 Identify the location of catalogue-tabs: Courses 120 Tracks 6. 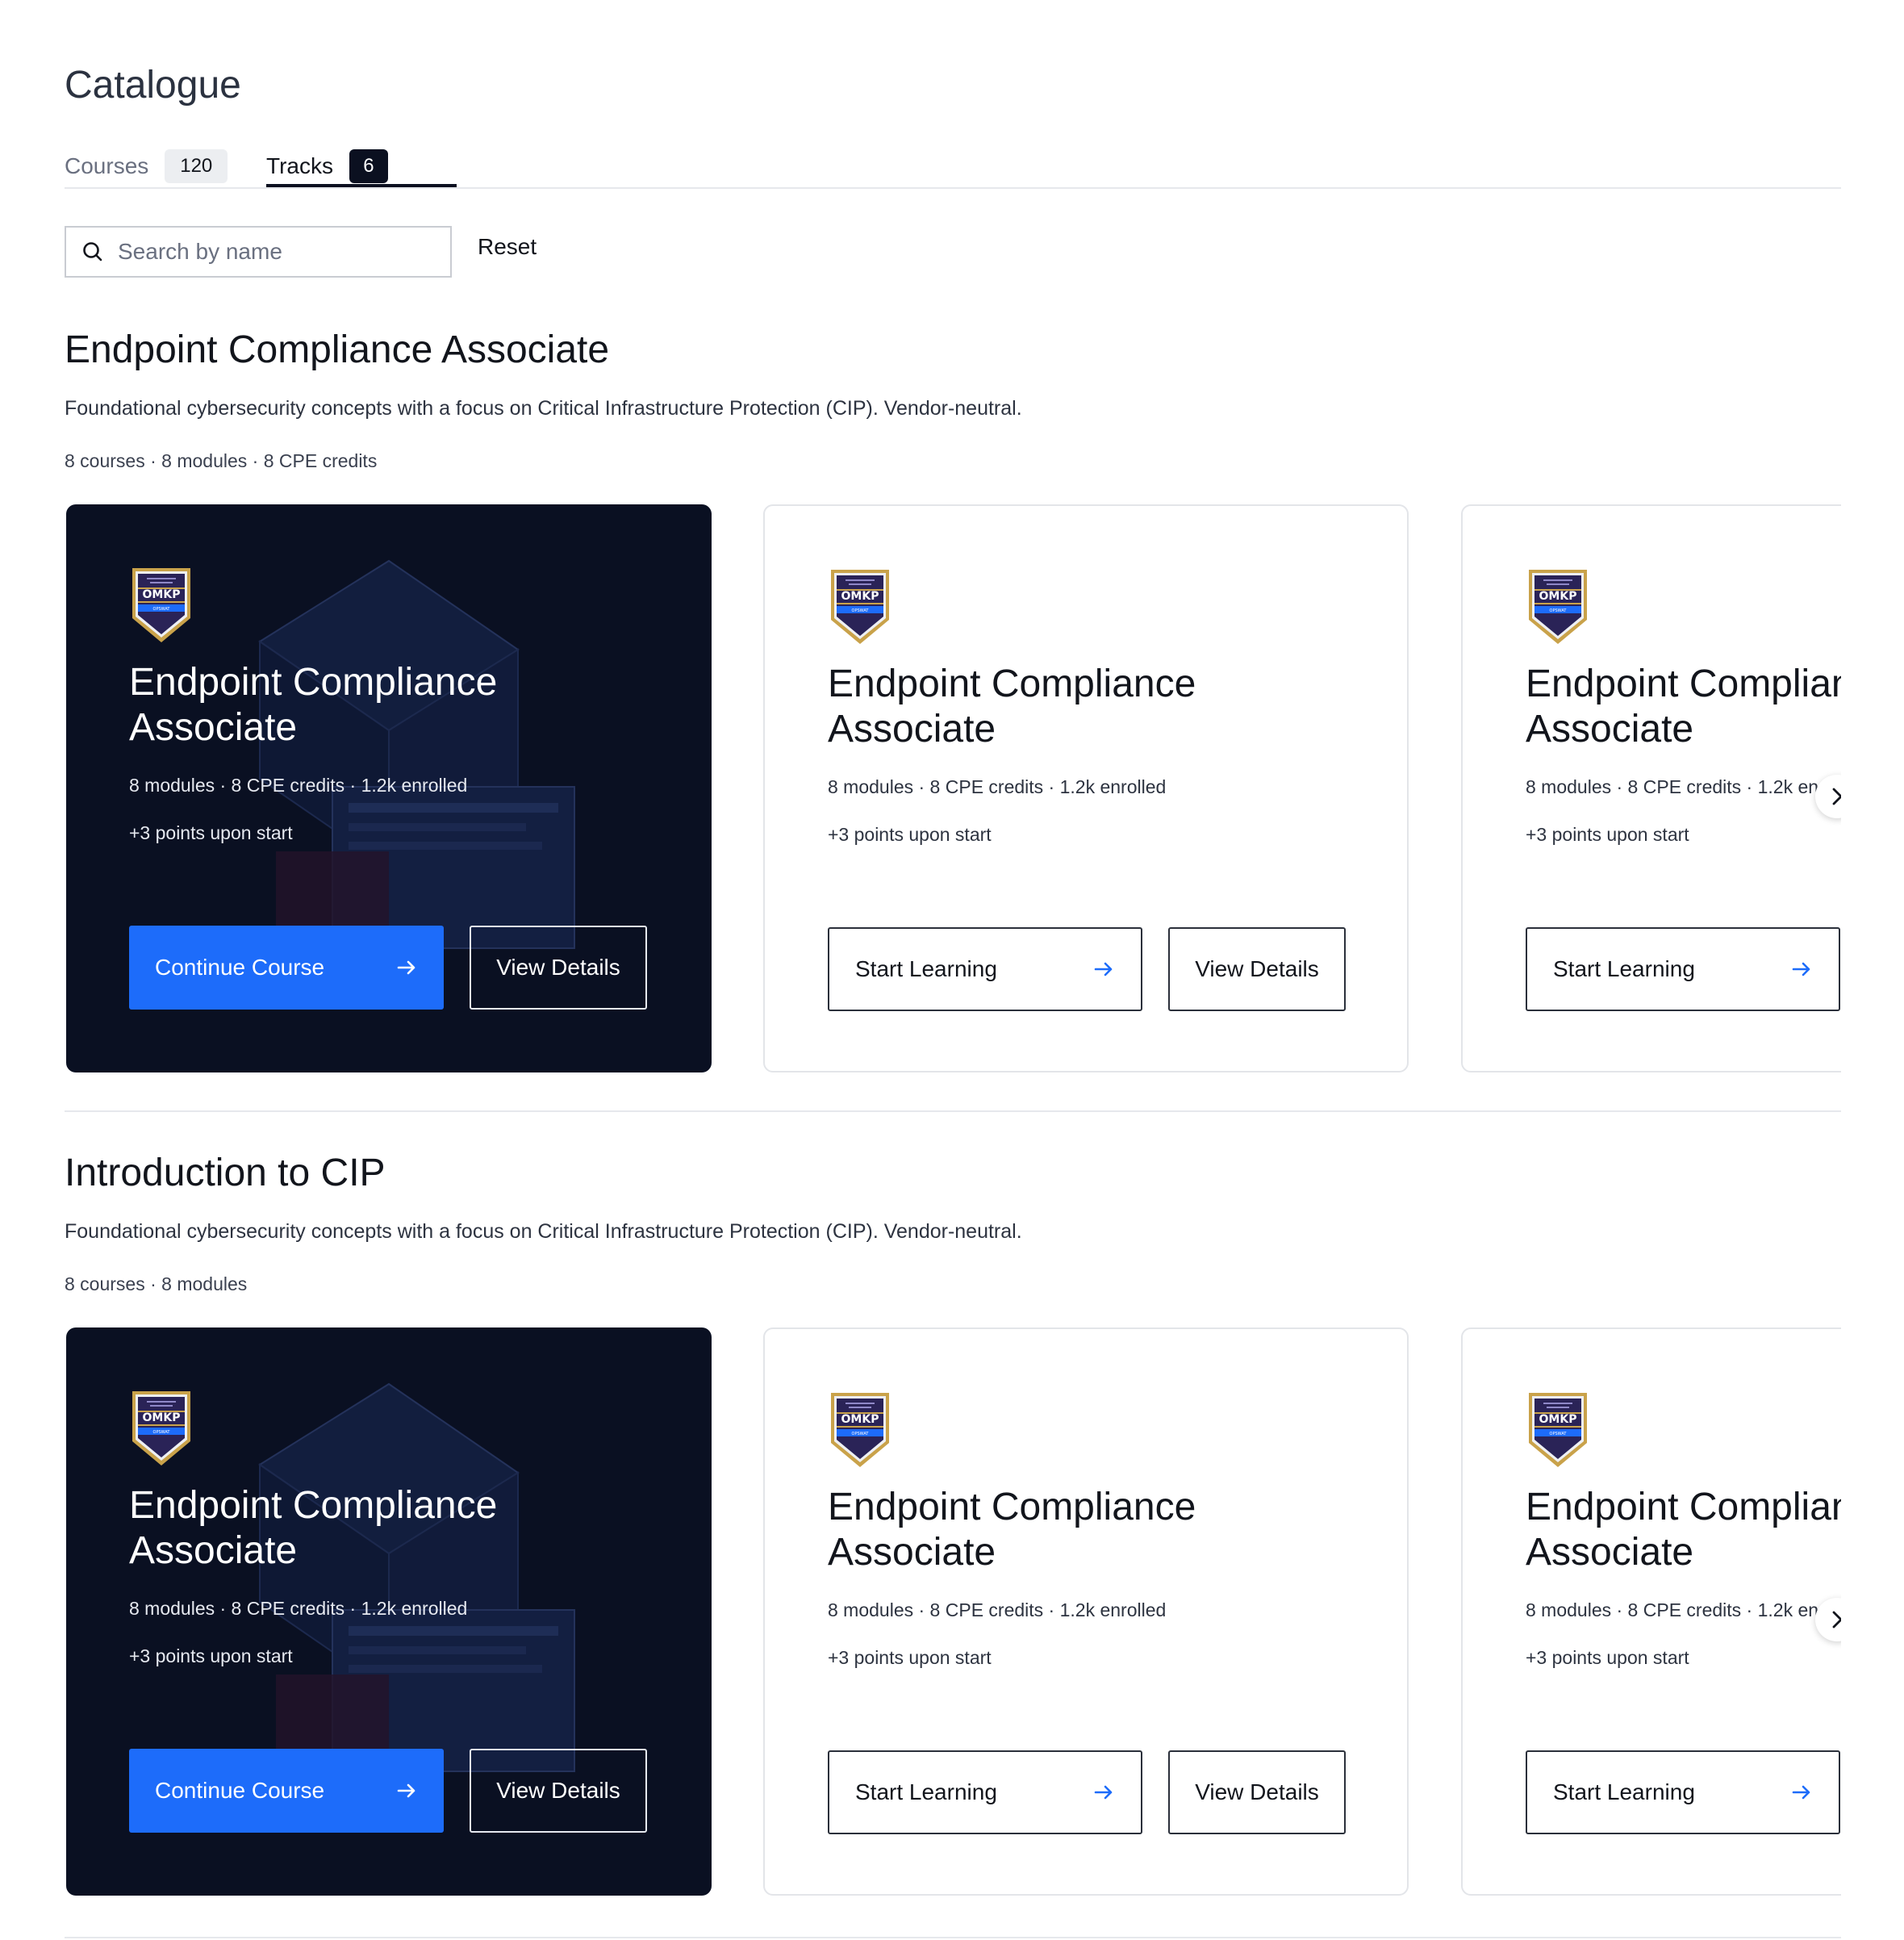
(953, 167).